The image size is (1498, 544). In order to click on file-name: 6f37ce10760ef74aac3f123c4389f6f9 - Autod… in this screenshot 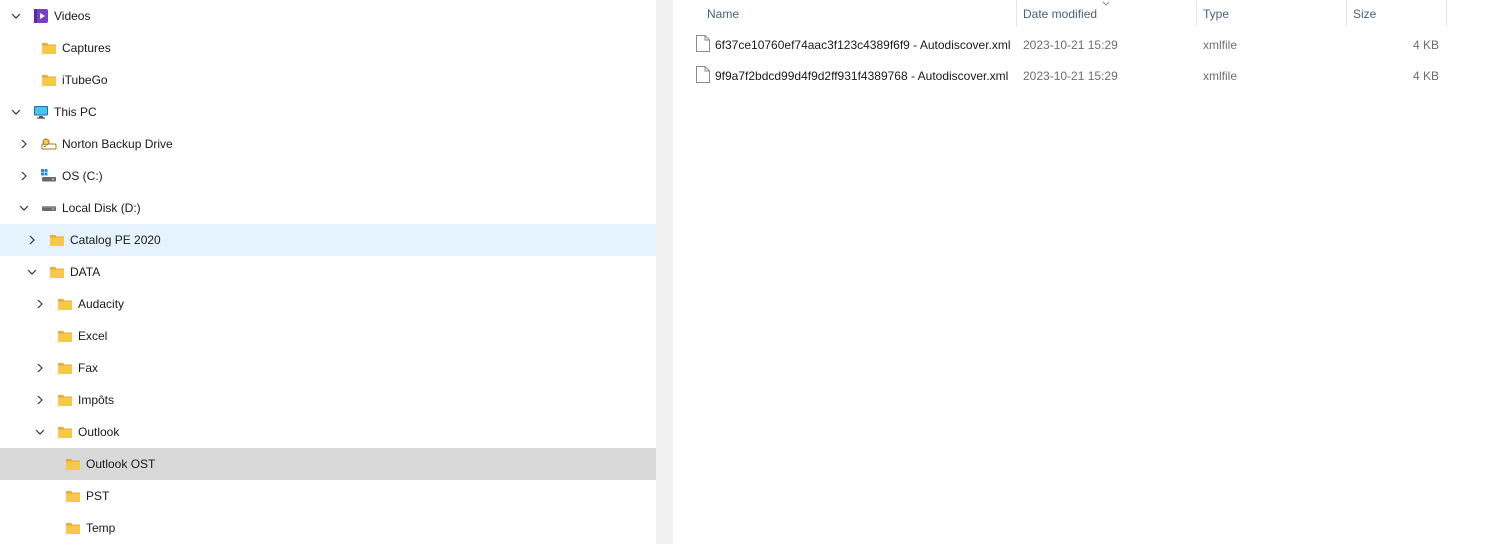, I will do `click(863, 45)`.